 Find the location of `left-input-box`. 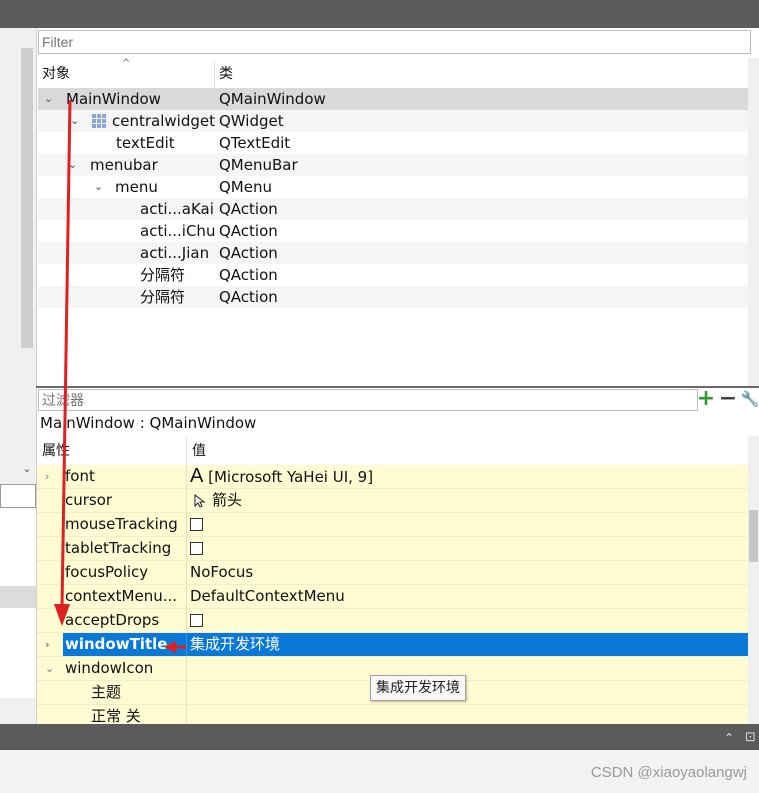

left-input-box is located at coordinates (18, 496).